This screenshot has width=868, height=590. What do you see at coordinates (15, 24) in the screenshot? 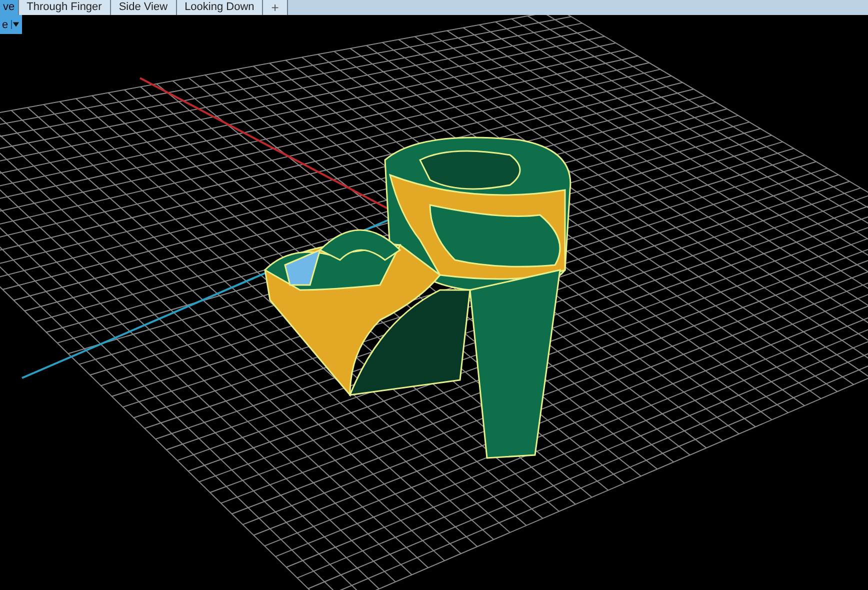
I see `caret-icon` at bounding box center [15, 24].